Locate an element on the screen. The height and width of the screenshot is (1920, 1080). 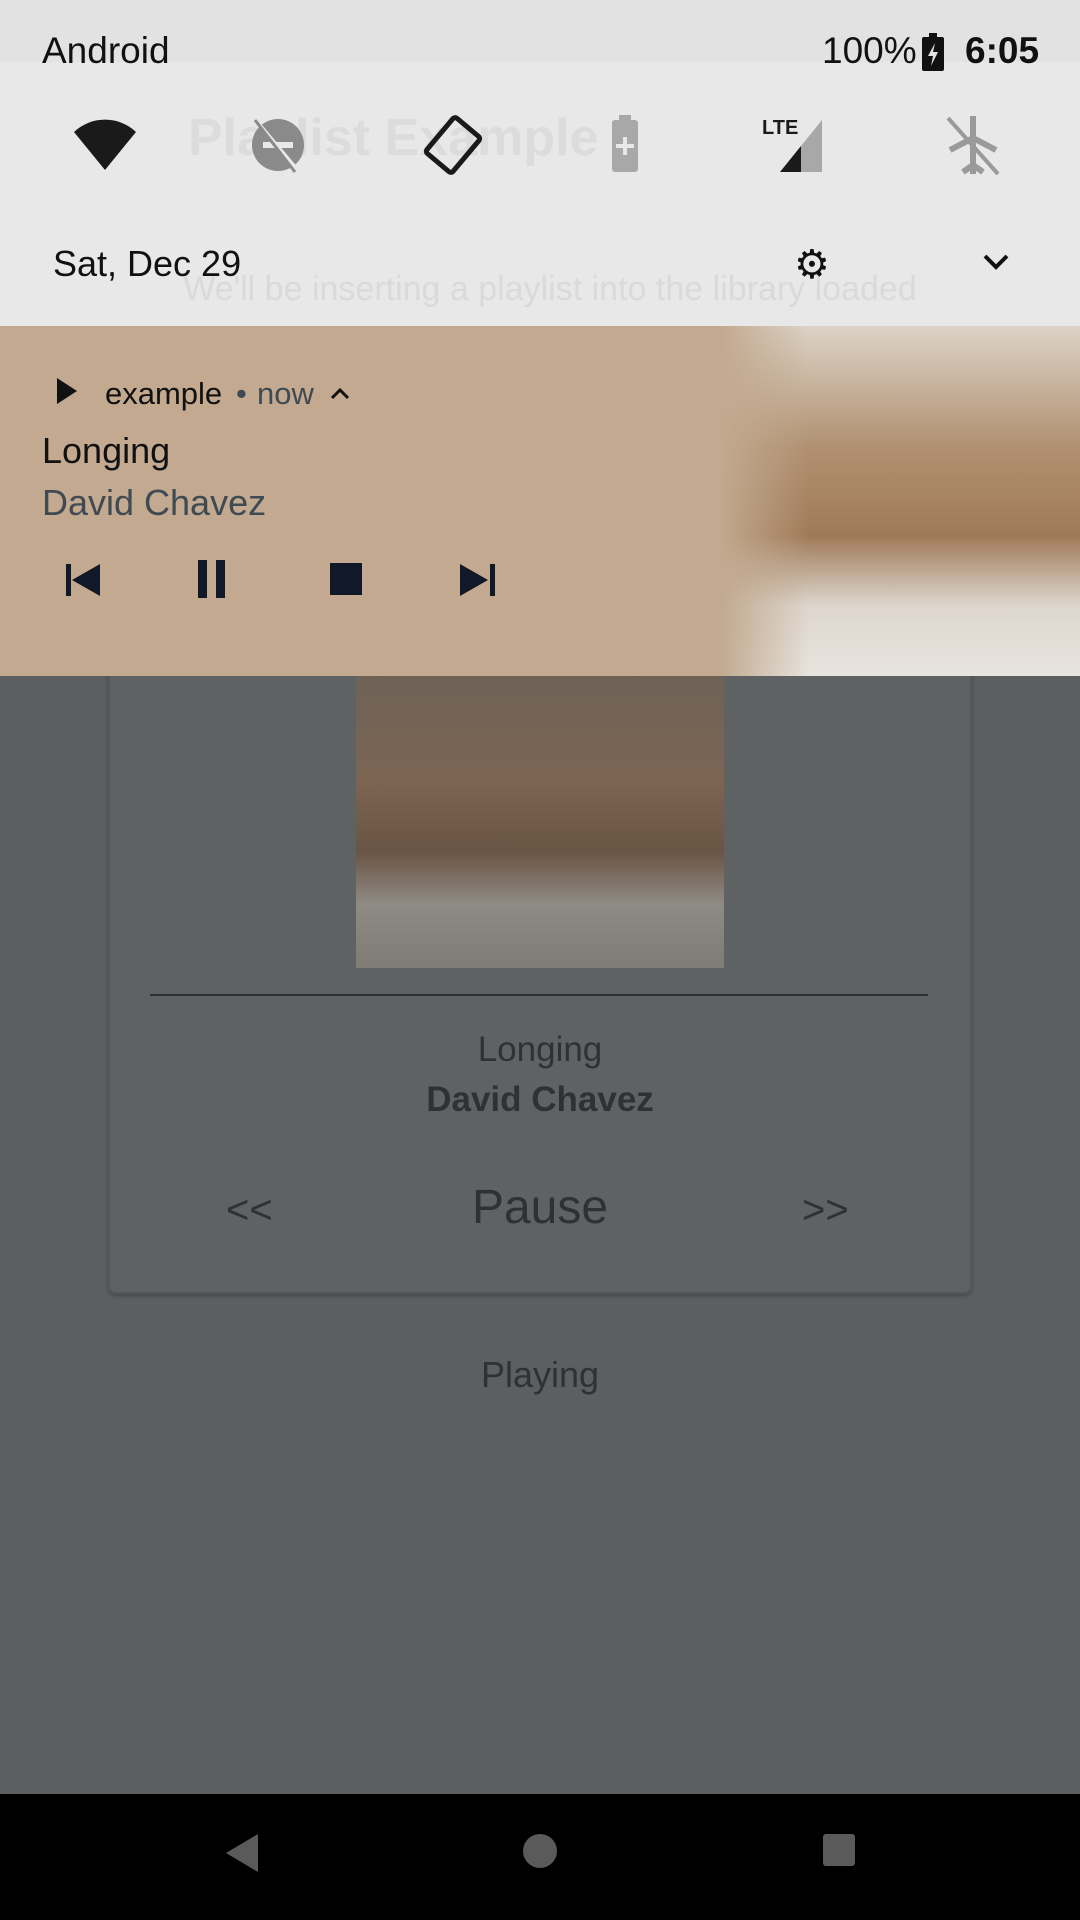
song-title: Longing is located at coordinates (540, 1049).